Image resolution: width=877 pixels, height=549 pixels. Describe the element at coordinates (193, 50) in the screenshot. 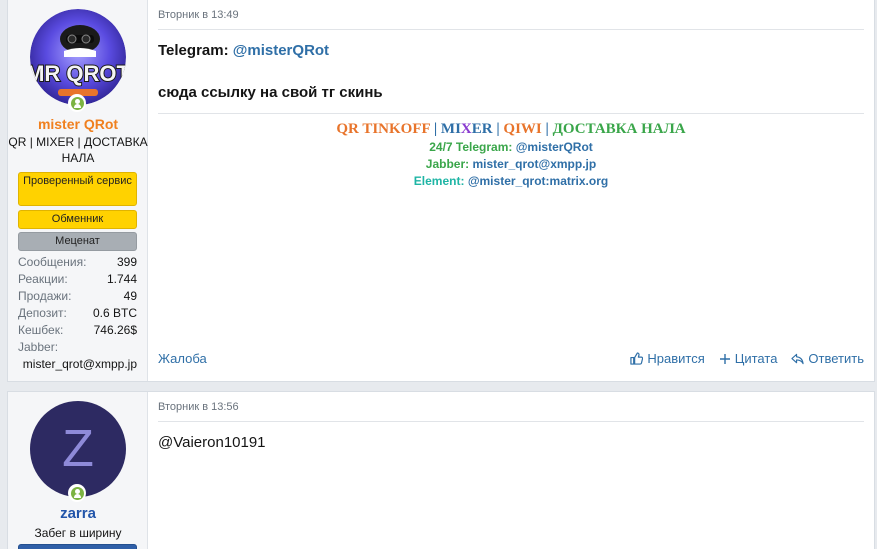

I see `telegram-label: Telegram:` at that location.